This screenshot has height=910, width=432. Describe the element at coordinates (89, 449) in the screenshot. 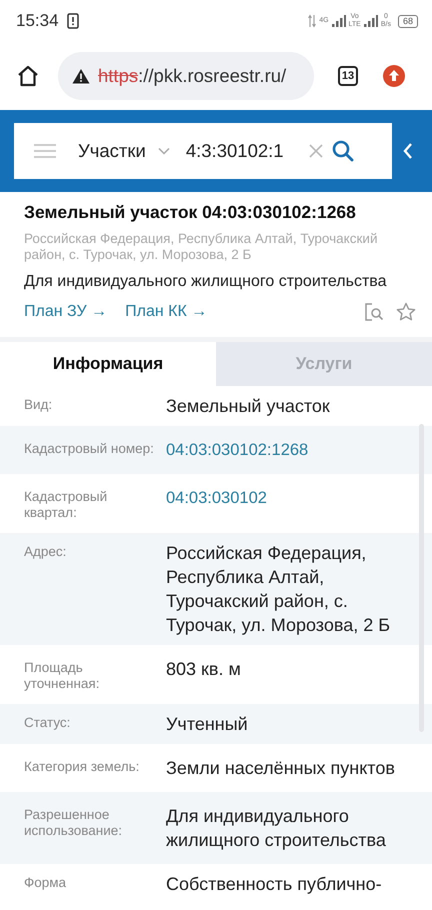

I see `field-label: Кадастровый номер:` at that location.